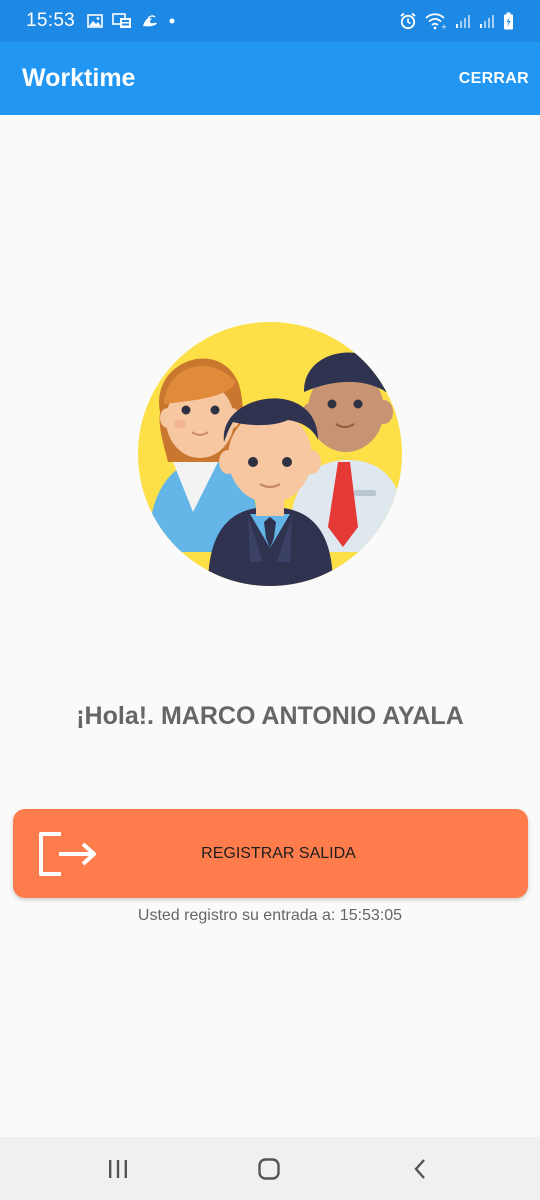 This screenshot has height=1200, width=540. I want to click on system-nav-bar, so click(270, 1168).